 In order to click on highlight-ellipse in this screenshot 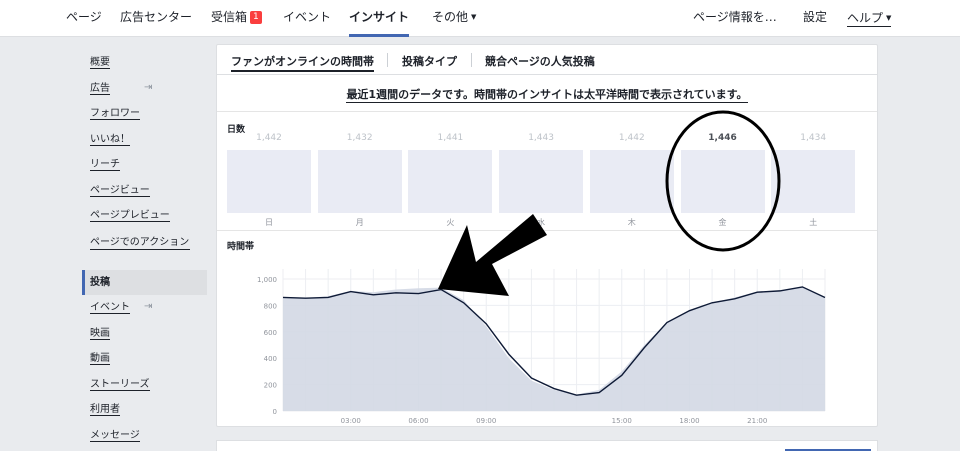, I will do `click(723, 181)`.